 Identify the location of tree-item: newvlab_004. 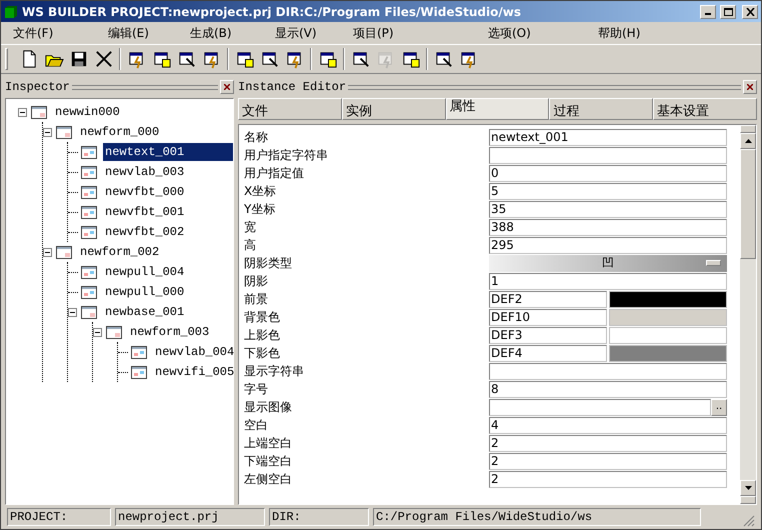
(197, 352).